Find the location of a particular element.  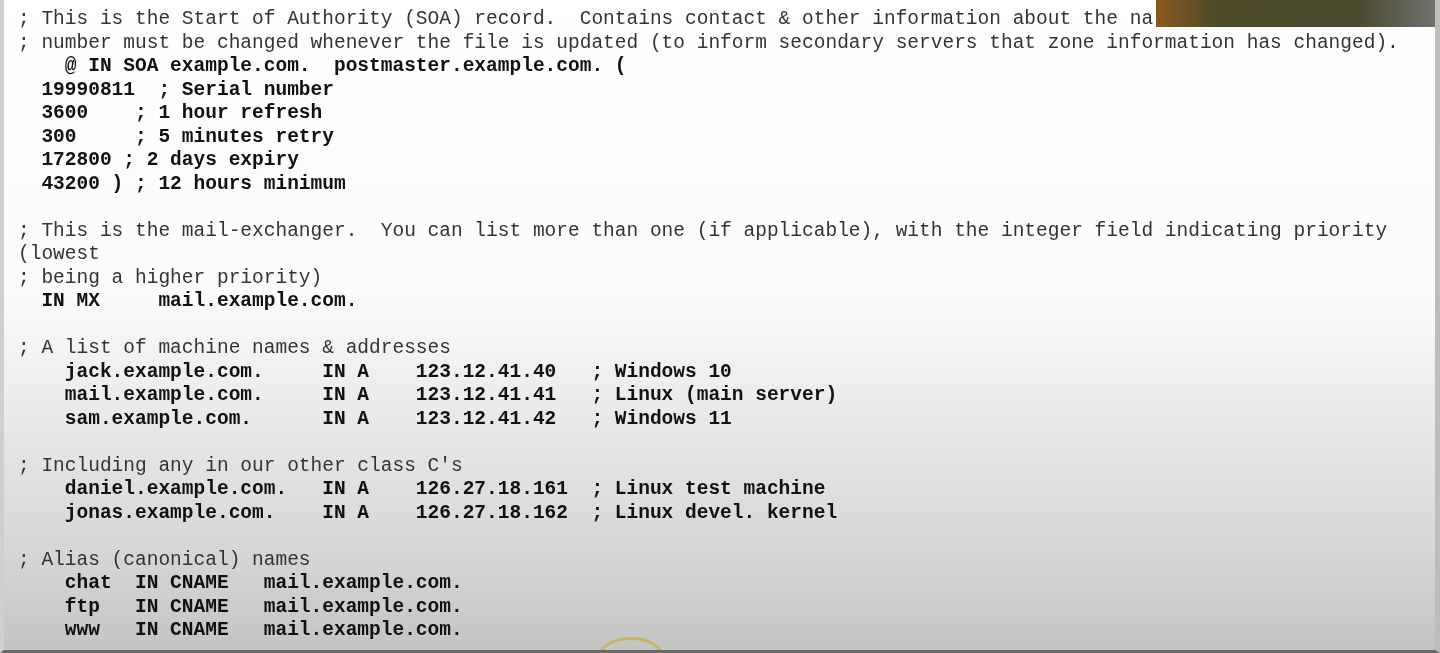

comment-line: (lowest is located at coordinates (59, 255).